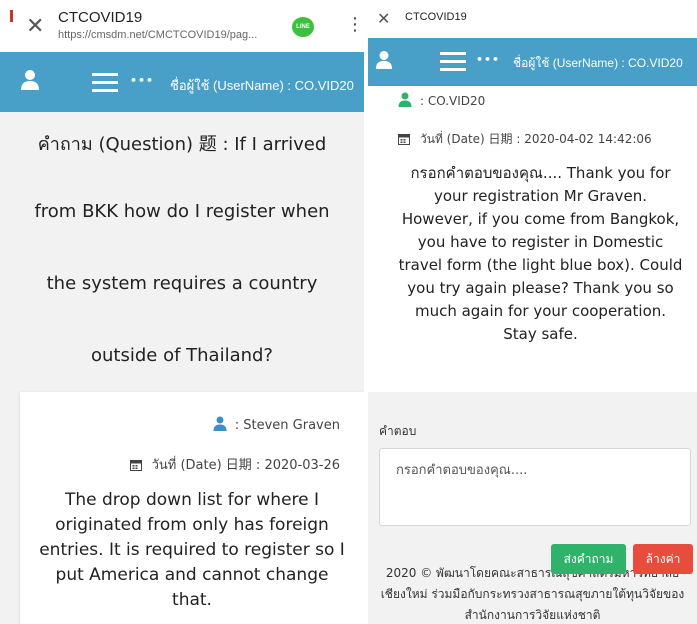 Image resolution: width=697 pixels, height=624 pixels. Describe the element at coordinates (532, 19) in the screenshot. I see `browser-bar: ✕ CTCOVID19` at that location.